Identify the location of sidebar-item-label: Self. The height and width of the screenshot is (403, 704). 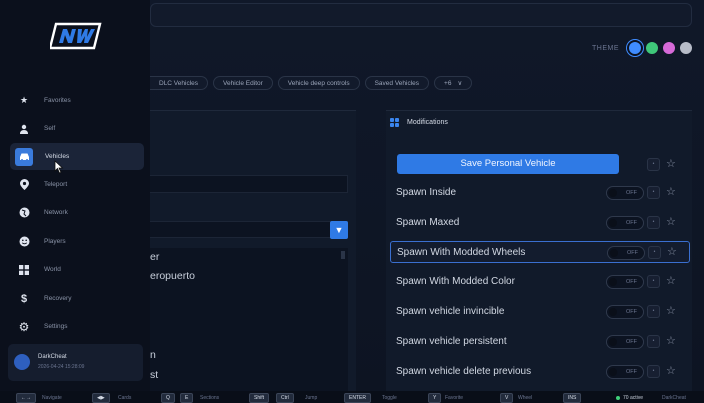
(50, 128).